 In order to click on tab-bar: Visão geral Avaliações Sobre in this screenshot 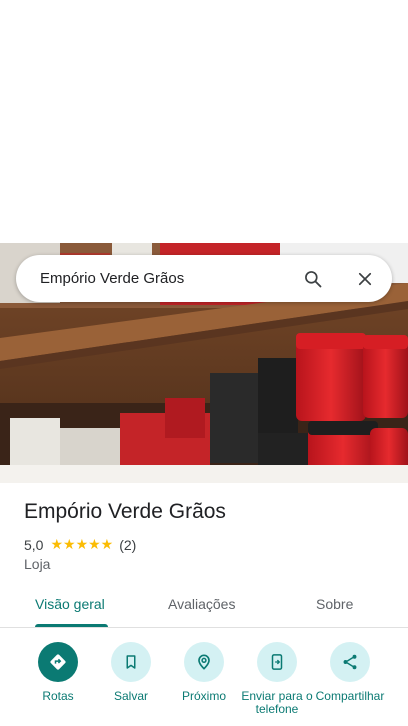, I will do `click(204, 606)`.